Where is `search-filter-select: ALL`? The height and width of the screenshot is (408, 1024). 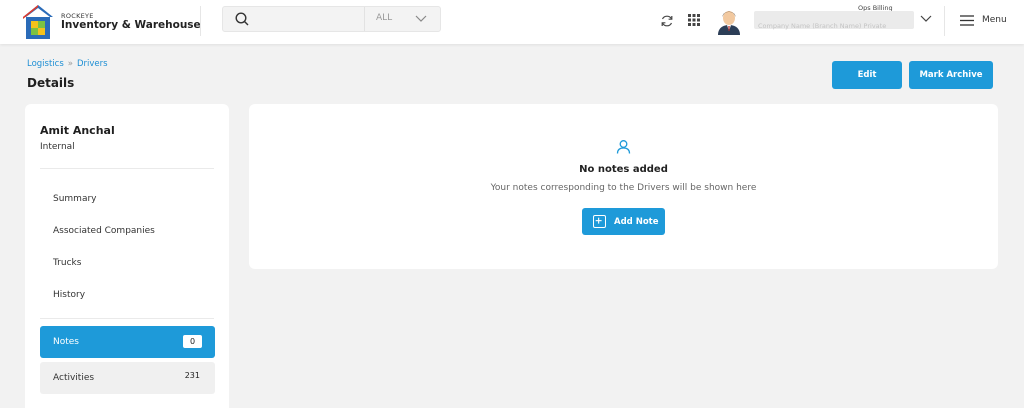
search-filter-select: ALL is located at coordinates (384, 18).